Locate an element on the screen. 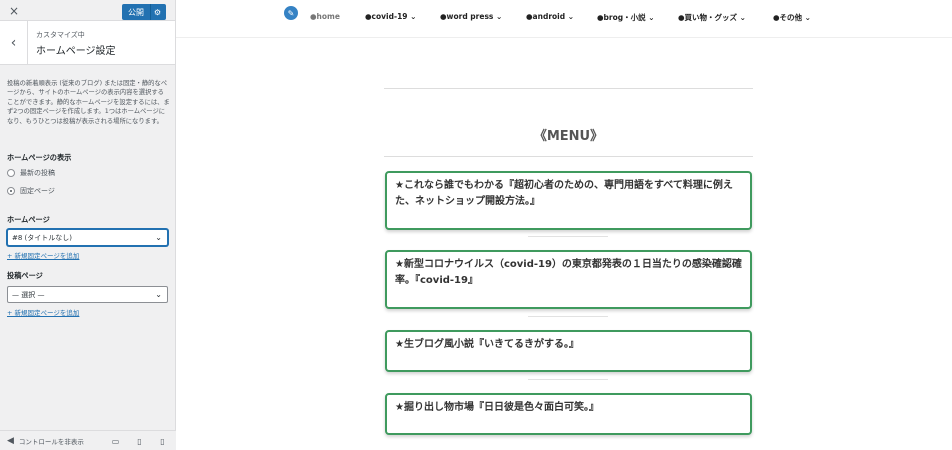 The image size is (952, 450). hide-controls-button: コントロールを非表示 is located at coordinates (51, 441).